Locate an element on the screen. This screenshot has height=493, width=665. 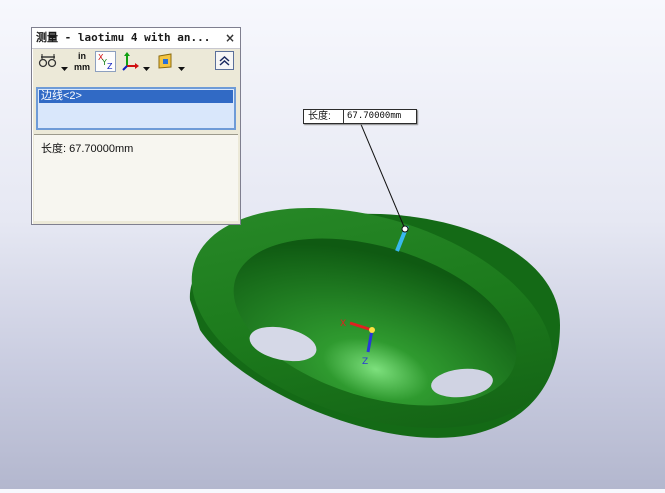
triad-x-label: X is located at coordinates (343, 324).